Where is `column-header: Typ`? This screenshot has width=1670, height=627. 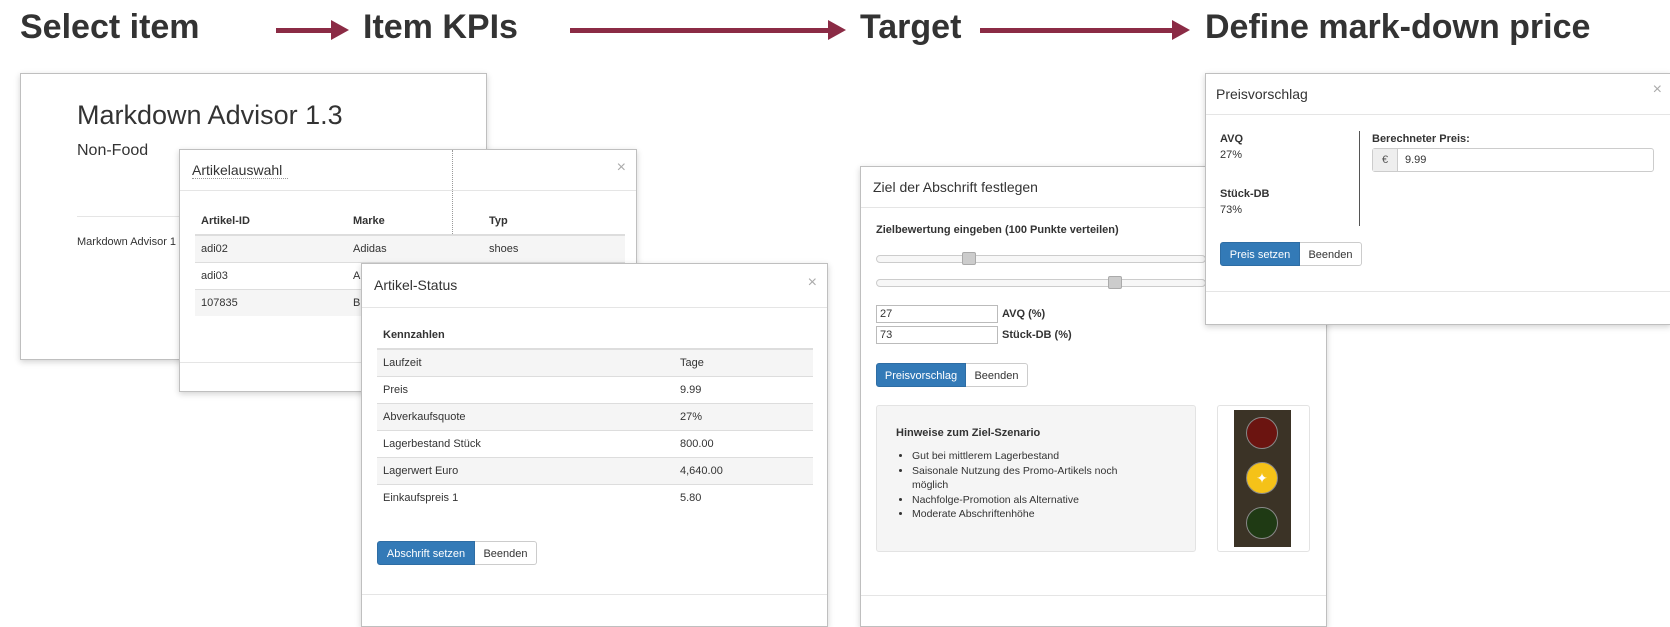
column-header: Typ is located at coordinates (554, 222).